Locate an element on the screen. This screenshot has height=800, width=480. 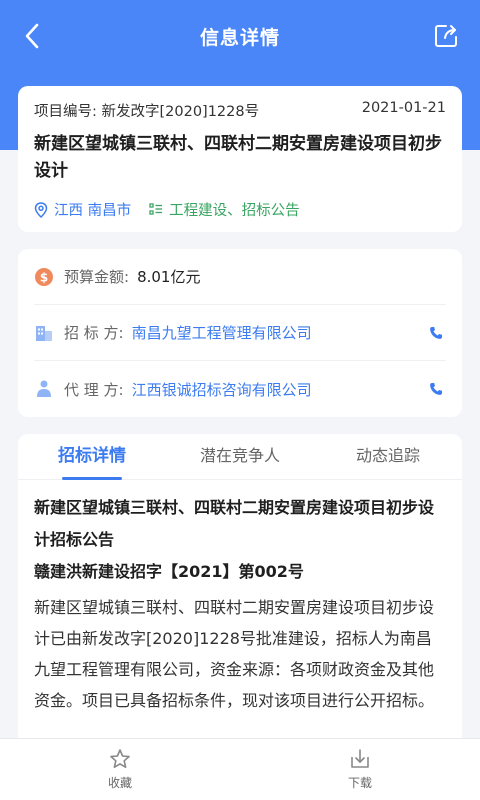
tenderer-phone-button is located at coordinates (436, 333).